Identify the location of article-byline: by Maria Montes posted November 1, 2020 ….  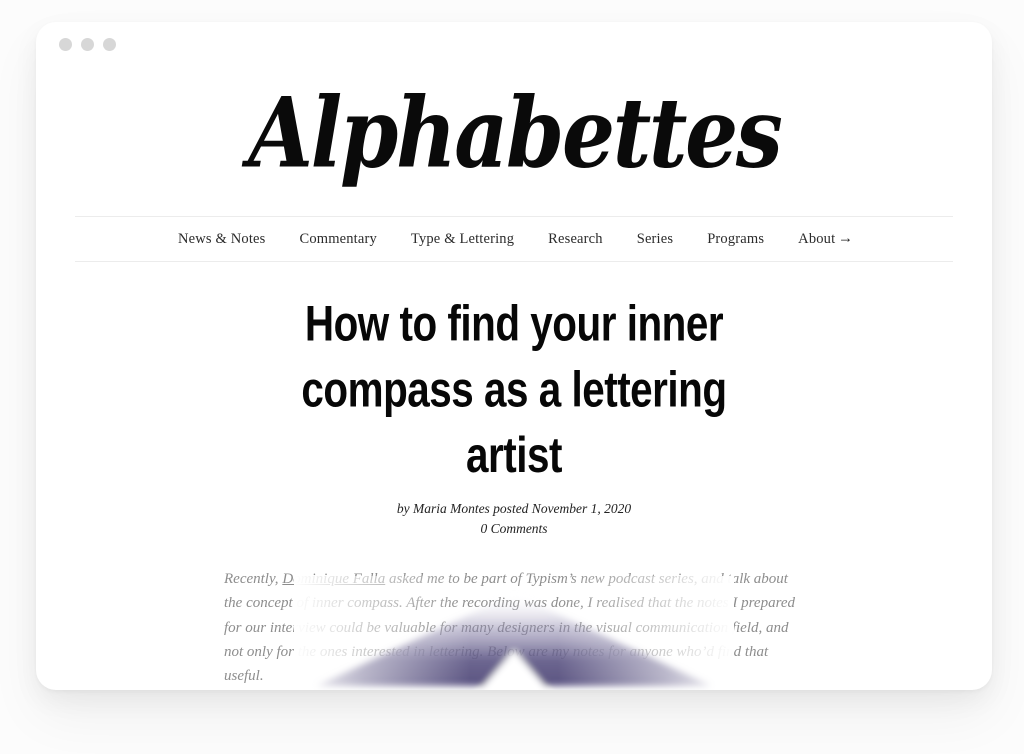
(514, 519).